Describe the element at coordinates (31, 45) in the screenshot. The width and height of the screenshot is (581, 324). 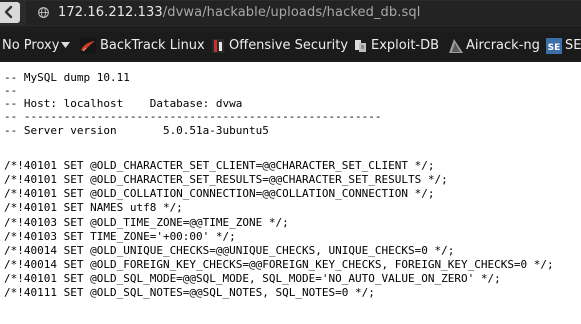
I see `bookmark-label: No Proxy` at that location.